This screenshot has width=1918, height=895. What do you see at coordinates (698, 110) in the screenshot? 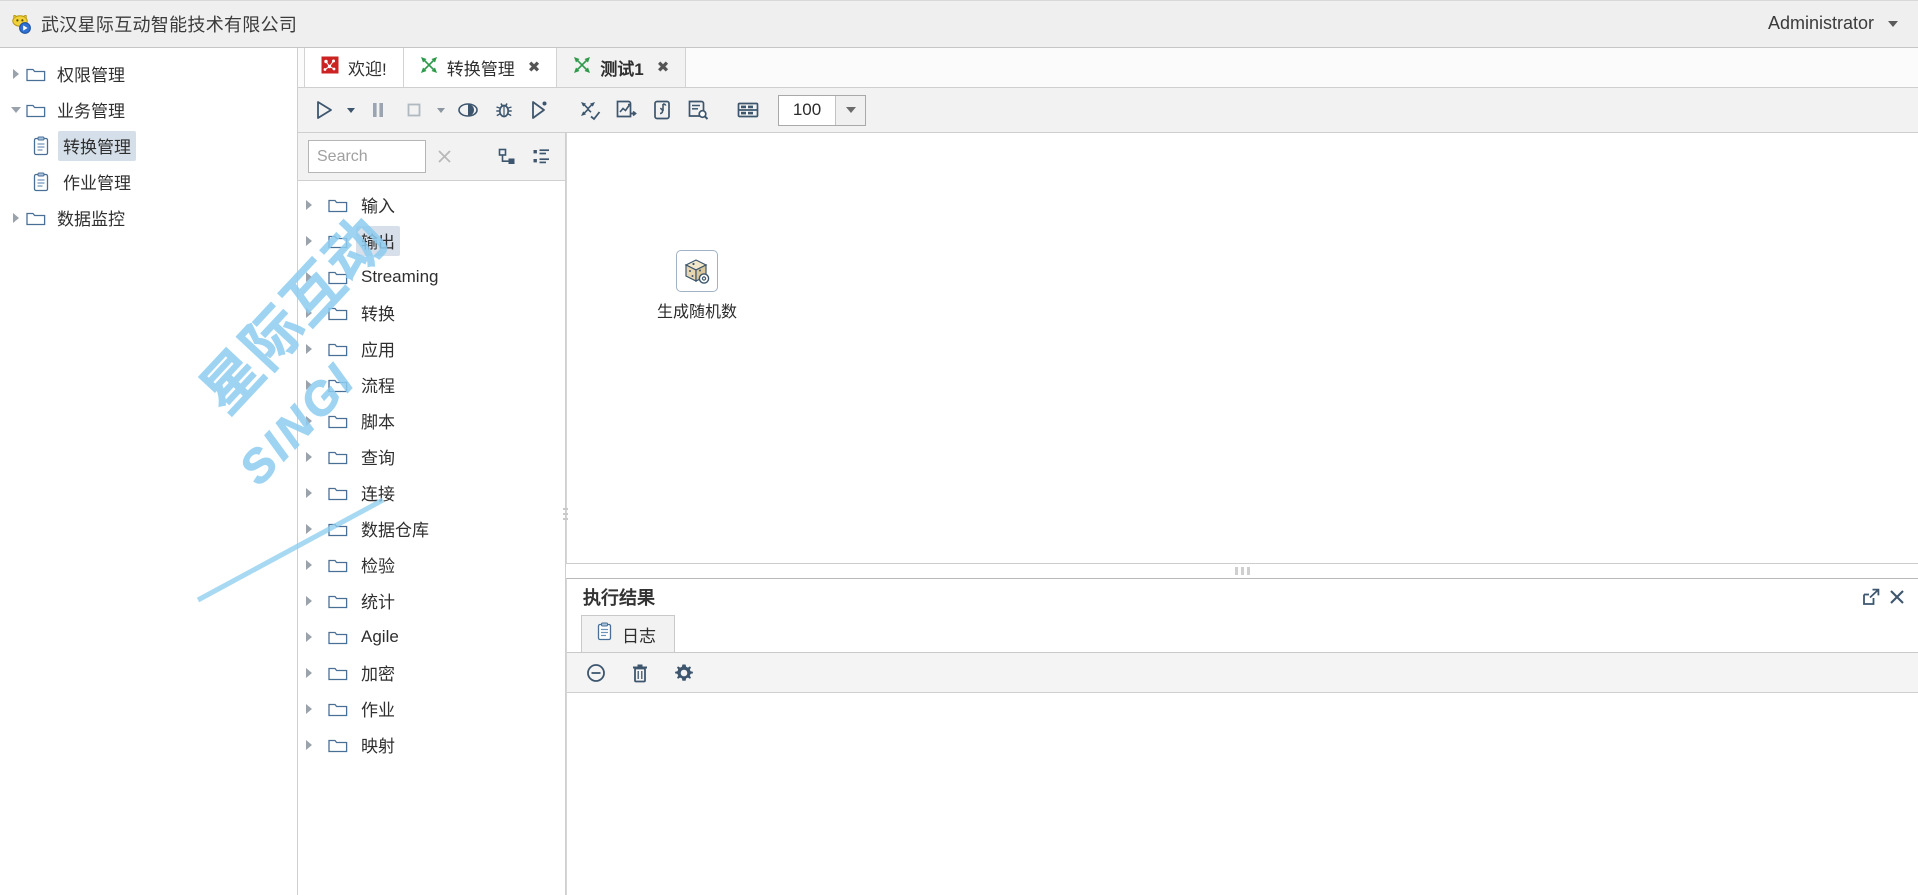
I see `database-explore-button` at bounding box center [698, 110].